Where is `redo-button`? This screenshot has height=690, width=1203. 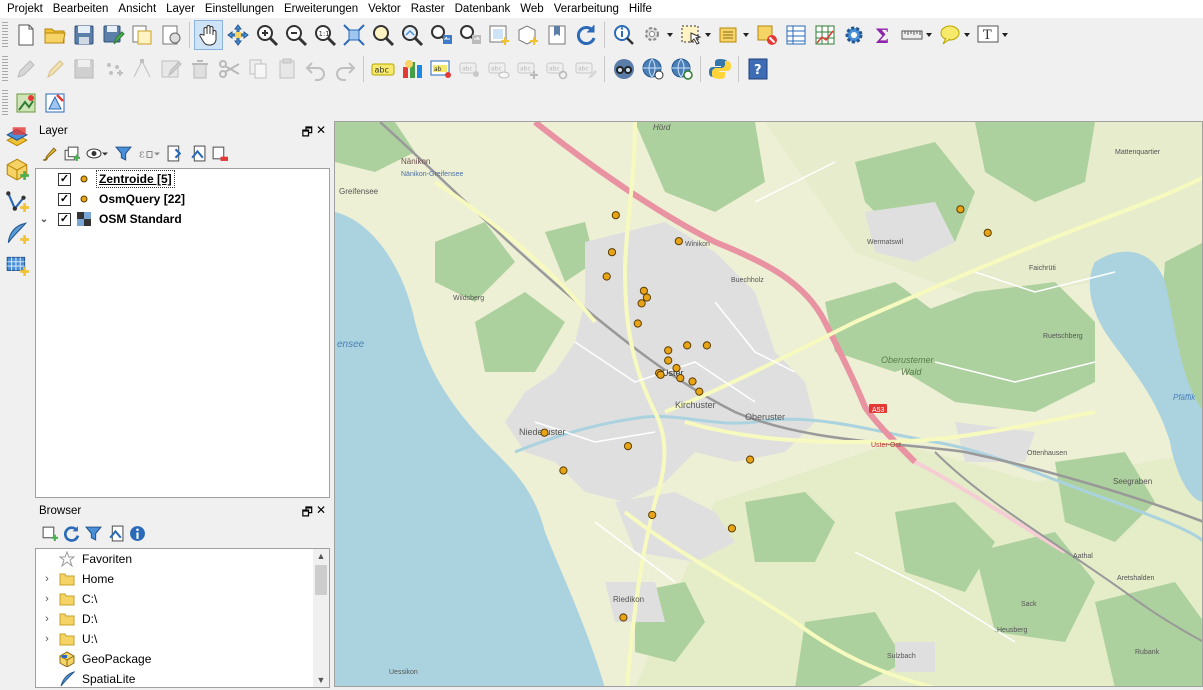
redo-button is located at coordinates (344, 69).